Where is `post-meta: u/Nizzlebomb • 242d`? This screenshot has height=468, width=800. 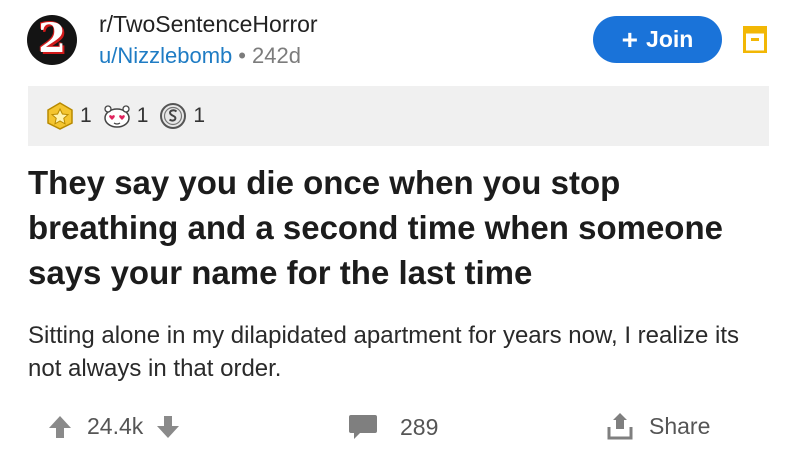 post-meta: u/Nizzlebomb • 242d is located at coordinates (200, 56).